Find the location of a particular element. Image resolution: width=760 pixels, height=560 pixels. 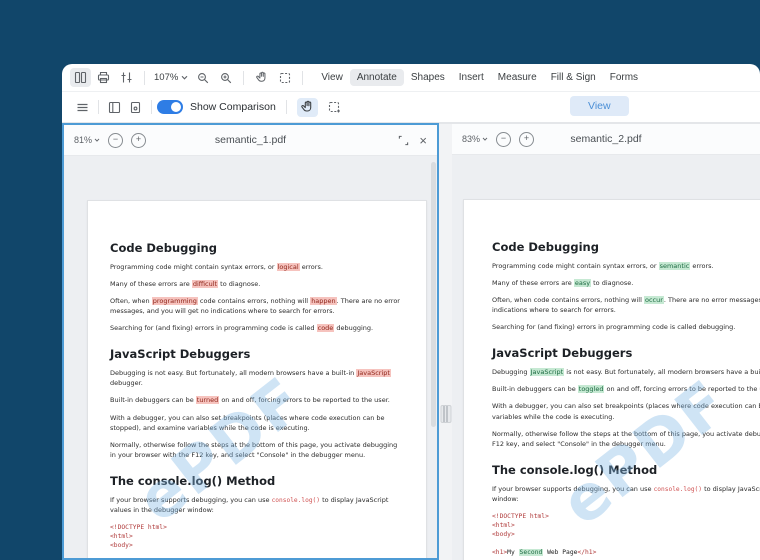

diff-highlight: logical is located at coordinates (288, 267).